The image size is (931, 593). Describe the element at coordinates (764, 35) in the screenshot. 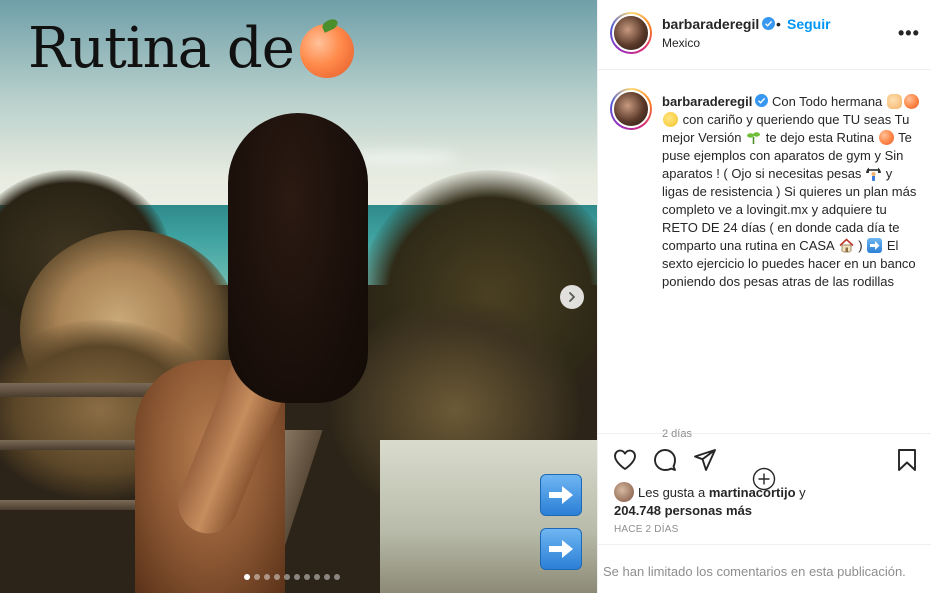

I see `post-header: barbaraderegil • Seguir Mexico •••` at that location.